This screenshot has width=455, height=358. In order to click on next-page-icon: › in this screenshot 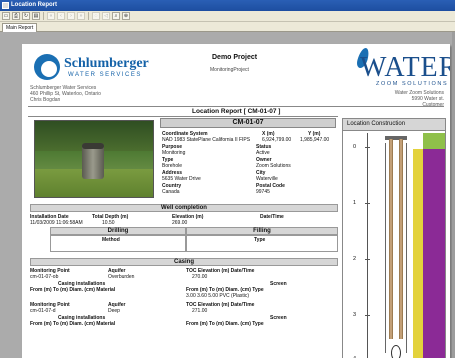, I will do `click(71, 16)`.